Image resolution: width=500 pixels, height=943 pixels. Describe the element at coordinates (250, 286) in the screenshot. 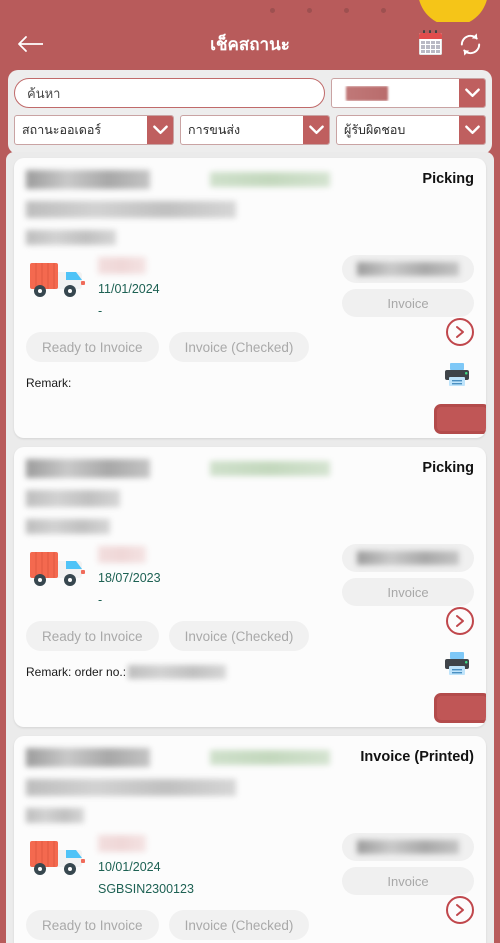

I see `order-card-body: 11/01/2024 - Invoice` at that location.